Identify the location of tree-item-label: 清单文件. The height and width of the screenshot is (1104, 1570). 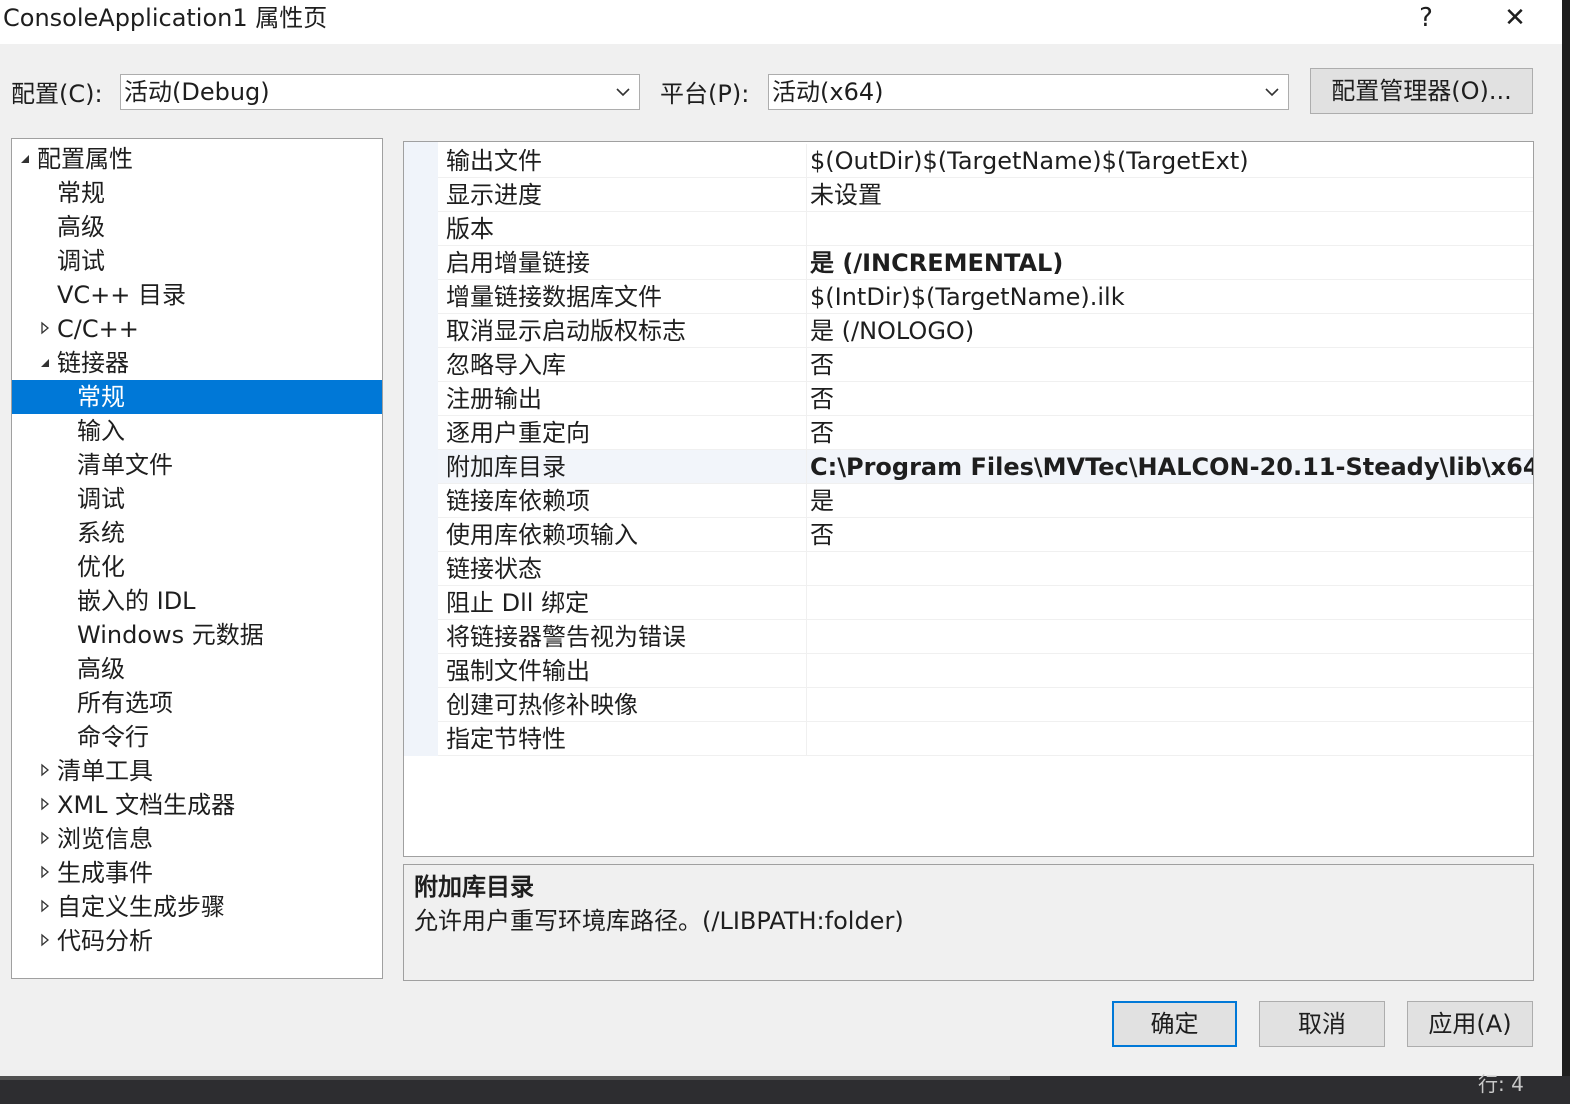
(125, 465).